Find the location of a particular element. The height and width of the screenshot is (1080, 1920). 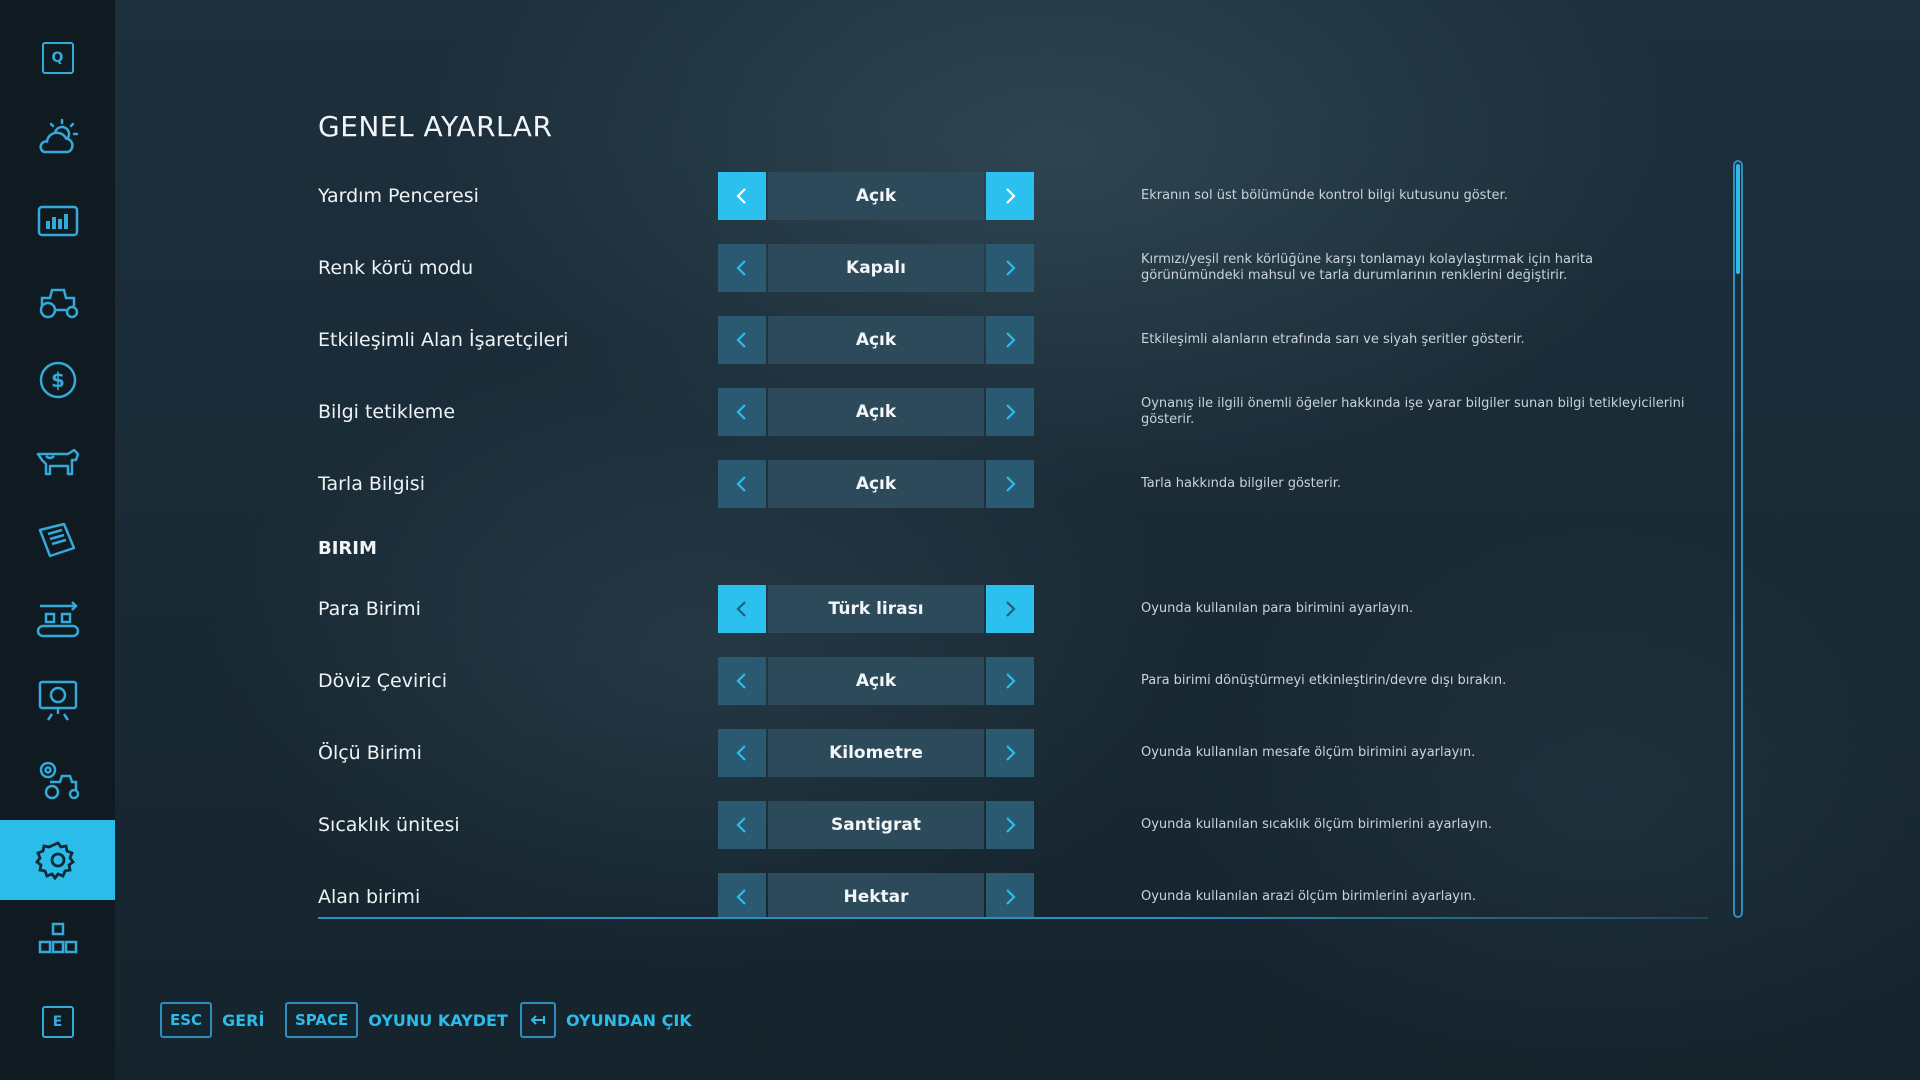

option-value: Kilometre is located at coordinates (876, 753).